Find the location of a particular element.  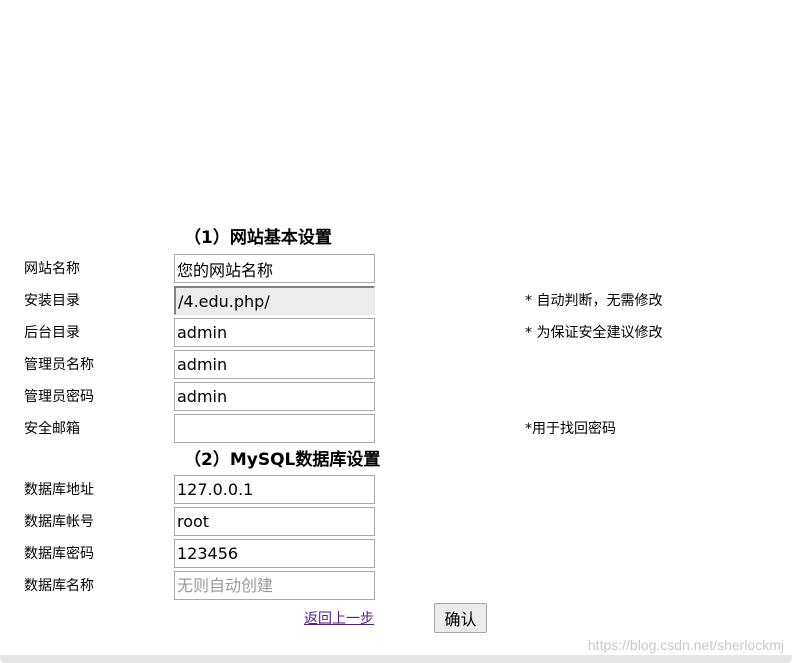

back-link: 返回上一步 is located at coordinates (339, 619).